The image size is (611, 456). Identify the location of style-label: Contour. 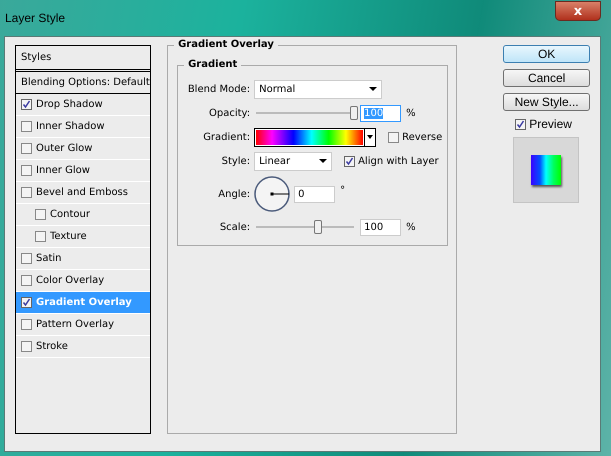
(70, 214).